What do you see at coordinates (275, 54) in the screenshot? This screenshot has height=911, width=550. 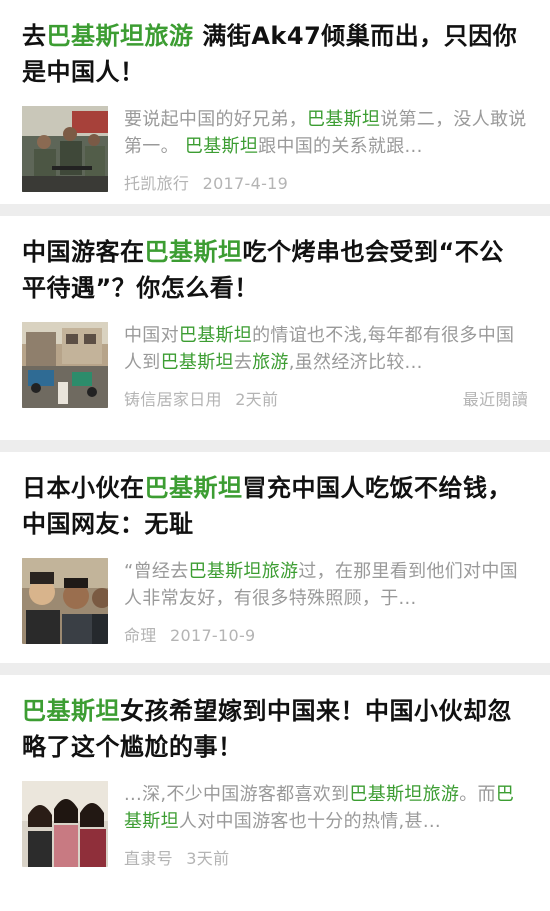 I see `article-title: 去巴基斯坦旅游 满街Ak47倾巢而出，只因你是中国人！` at bounding box center [275, 54].